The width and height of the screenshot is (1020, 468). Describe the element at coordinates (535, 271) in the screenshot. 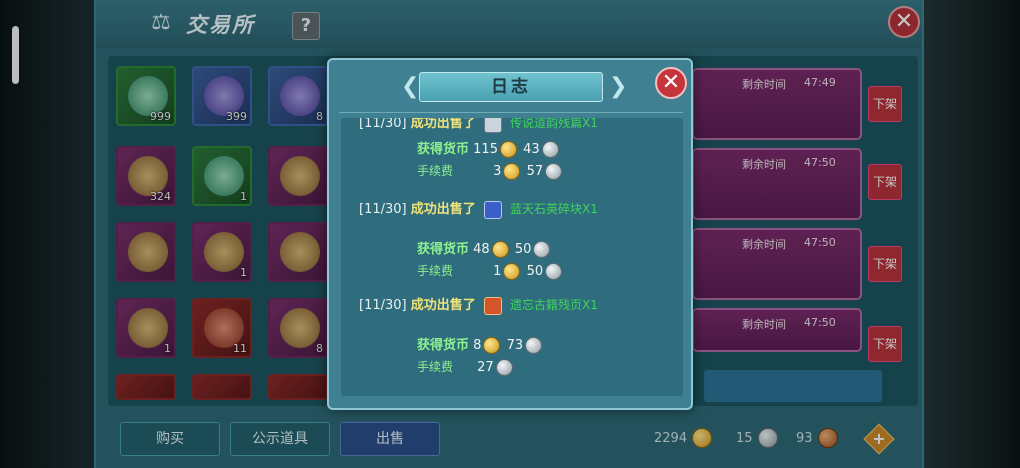

I see `fee-silver: 50` at that location.